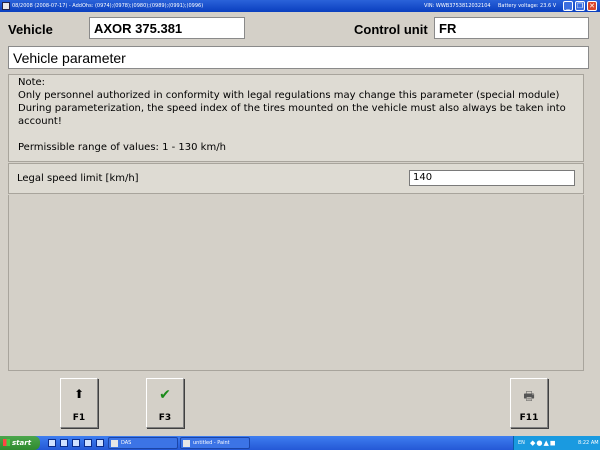  I want to click on start-label: start, so click(22, 443).